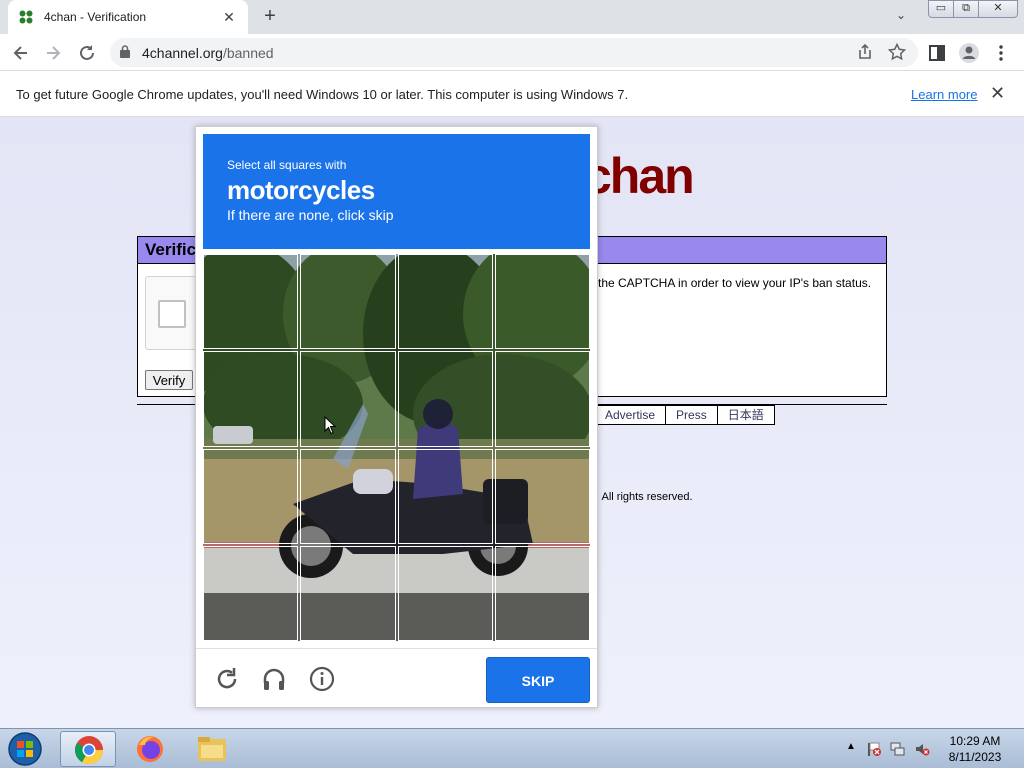 This screenshot has width=1024, height=768. What do you see at coordinates (901, 15) in the screenshot?
I see `tab-search-chevron-icon: ⌄` at bounding box center [901, 15].